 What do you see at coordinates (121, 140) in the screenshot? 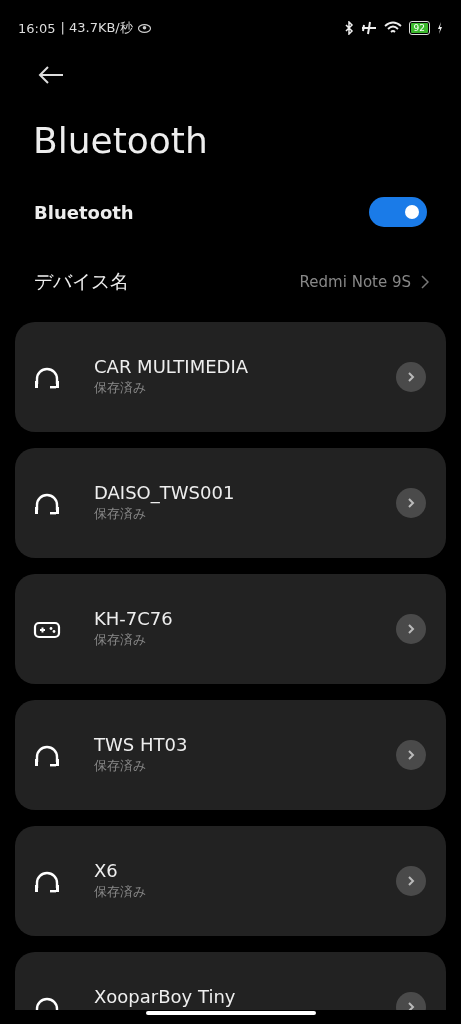
I see `page-title: Bluetooth` at bounding box center [121, 140].